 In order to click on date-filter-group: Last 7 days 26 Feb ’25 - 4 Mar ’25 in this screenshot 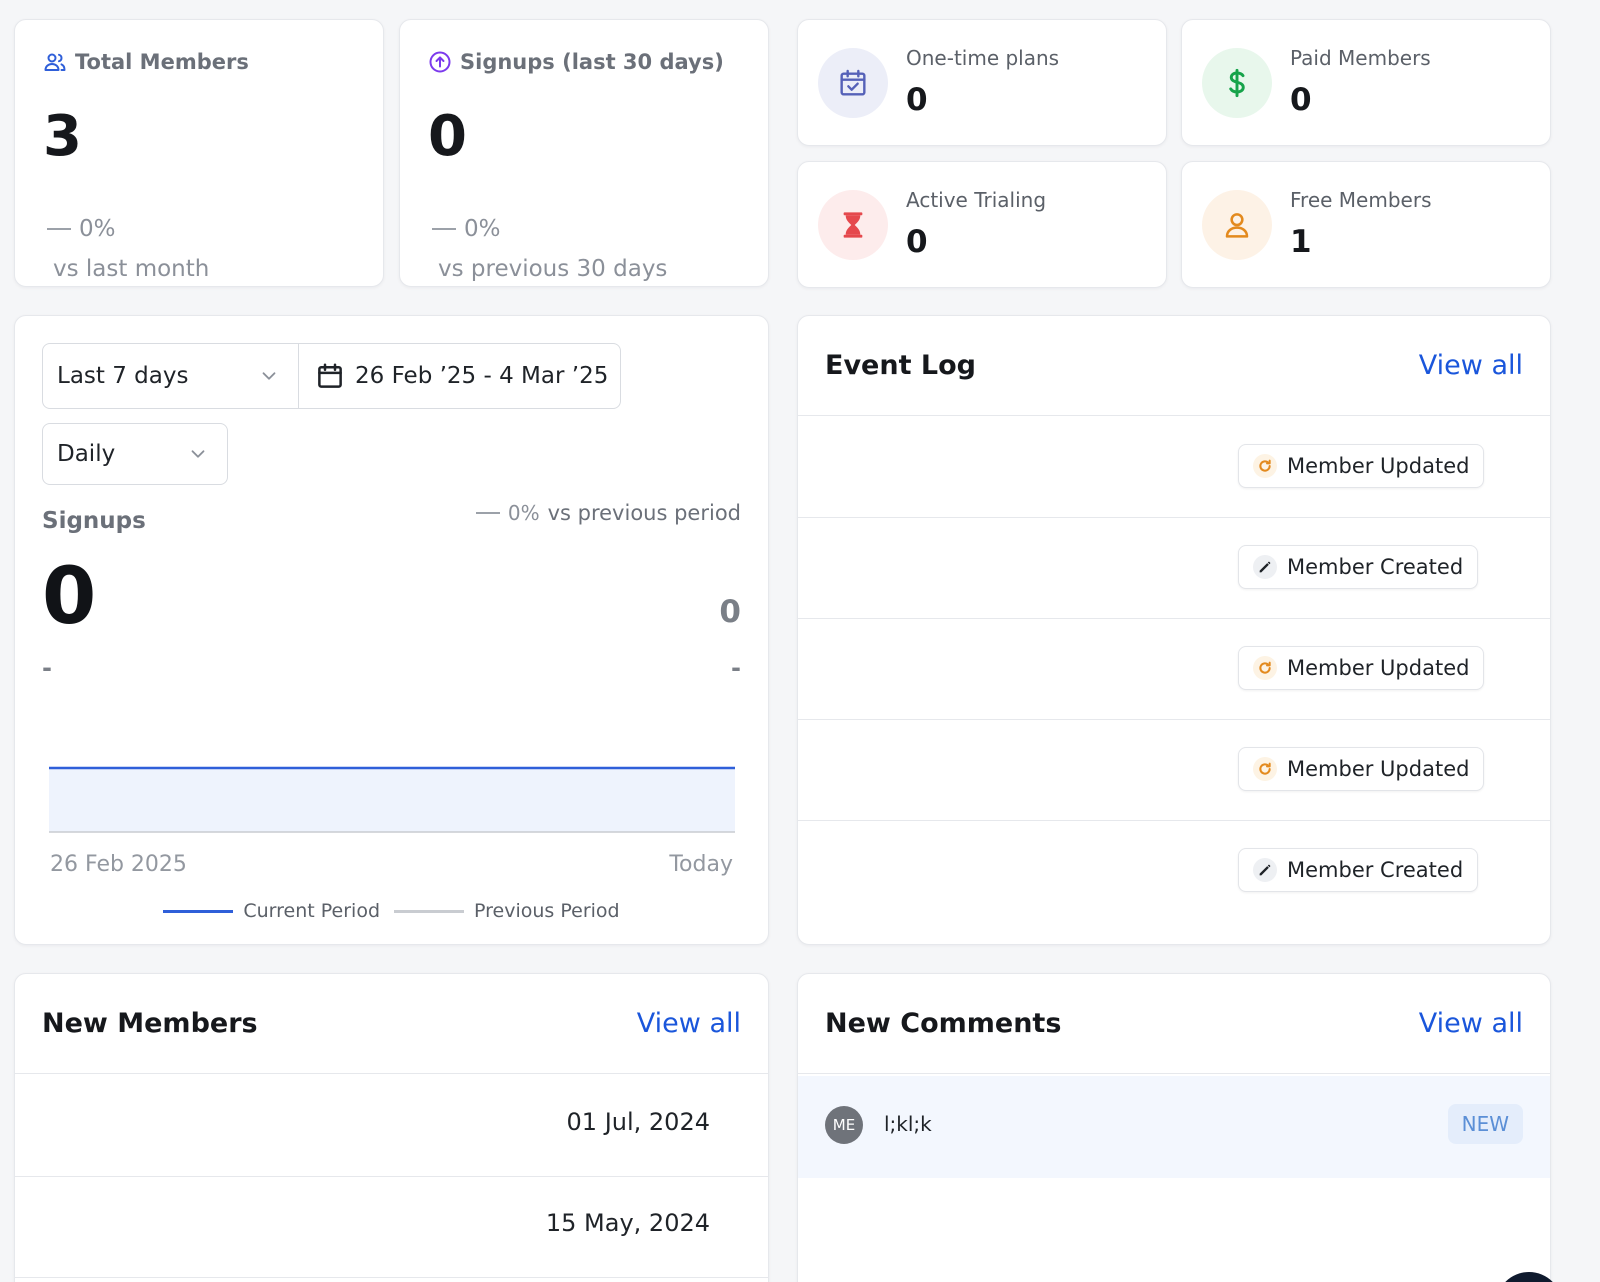, I will do `click(331, 376)`.